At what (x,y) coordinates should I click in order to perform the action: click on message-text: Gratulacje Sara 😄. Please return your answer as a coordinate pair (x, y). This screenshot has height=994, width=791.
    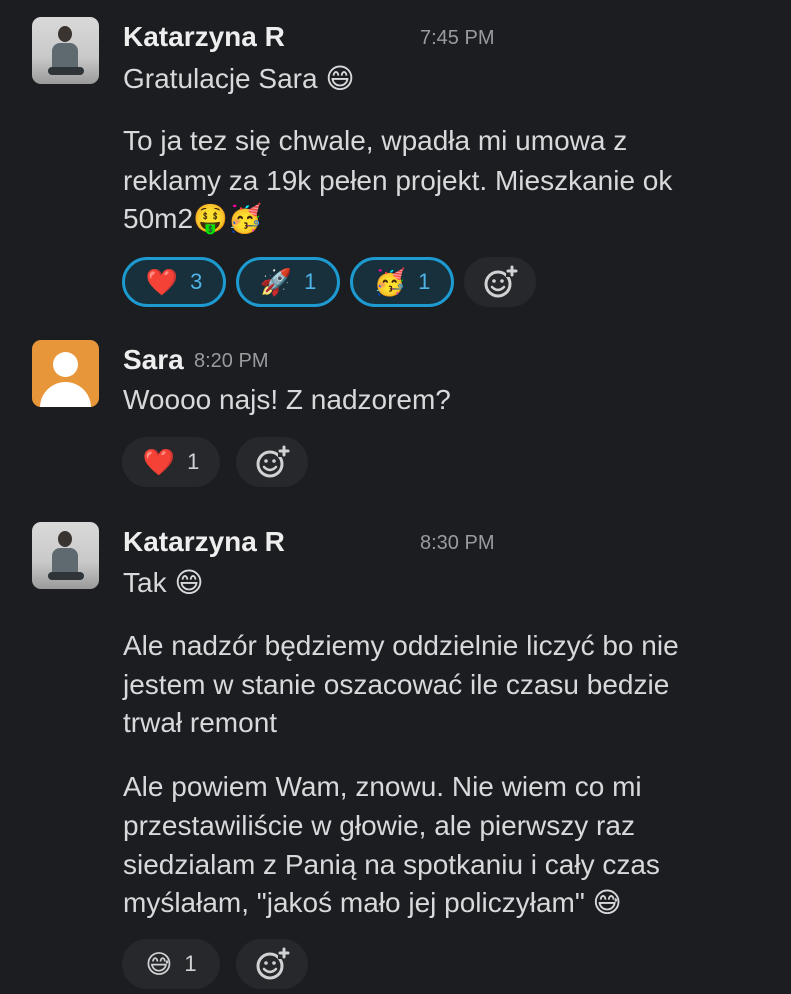
    Looking at the image, I should click on (239, 78).